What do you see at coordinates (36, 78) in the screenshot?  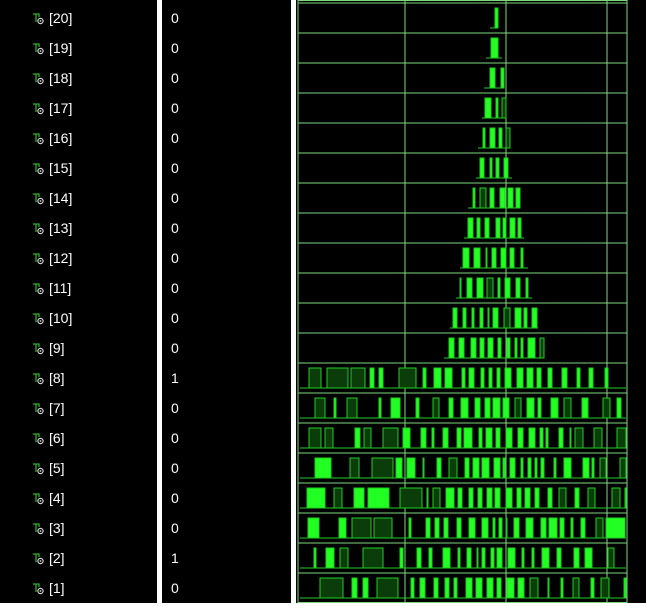 I see `signal-row: [18]` at bounding box center [36, 78].